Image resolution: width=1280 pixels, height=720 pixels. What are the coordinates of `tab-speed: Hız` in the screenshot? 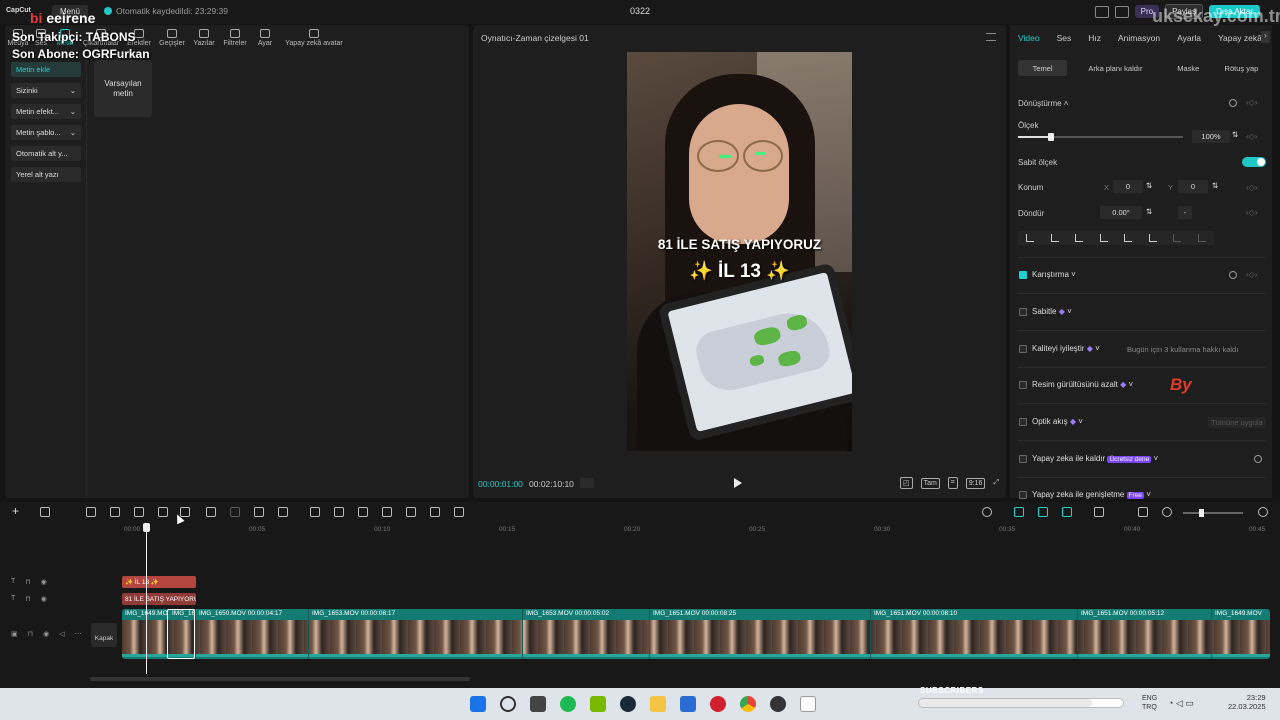 It's located at (1094, 38).